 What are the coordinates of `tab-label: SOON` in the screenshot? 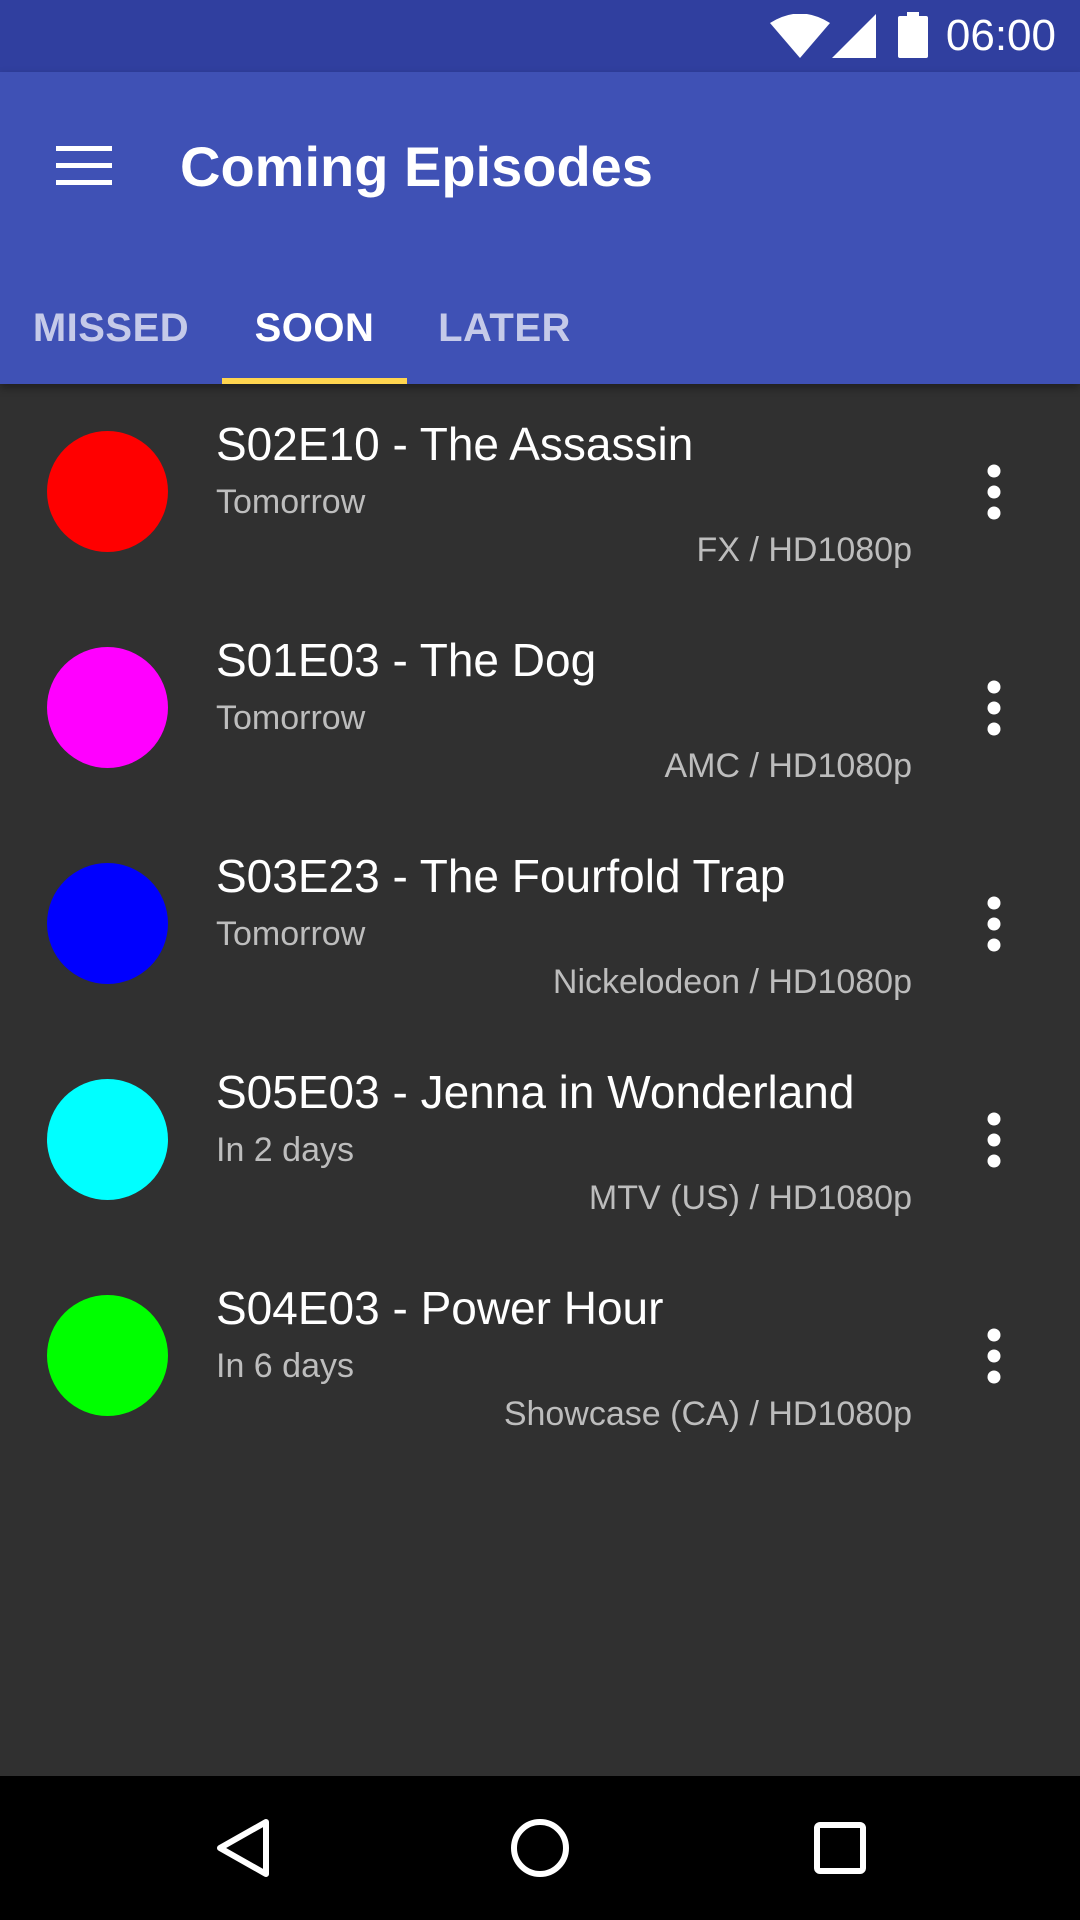 It's located at (314, 327).